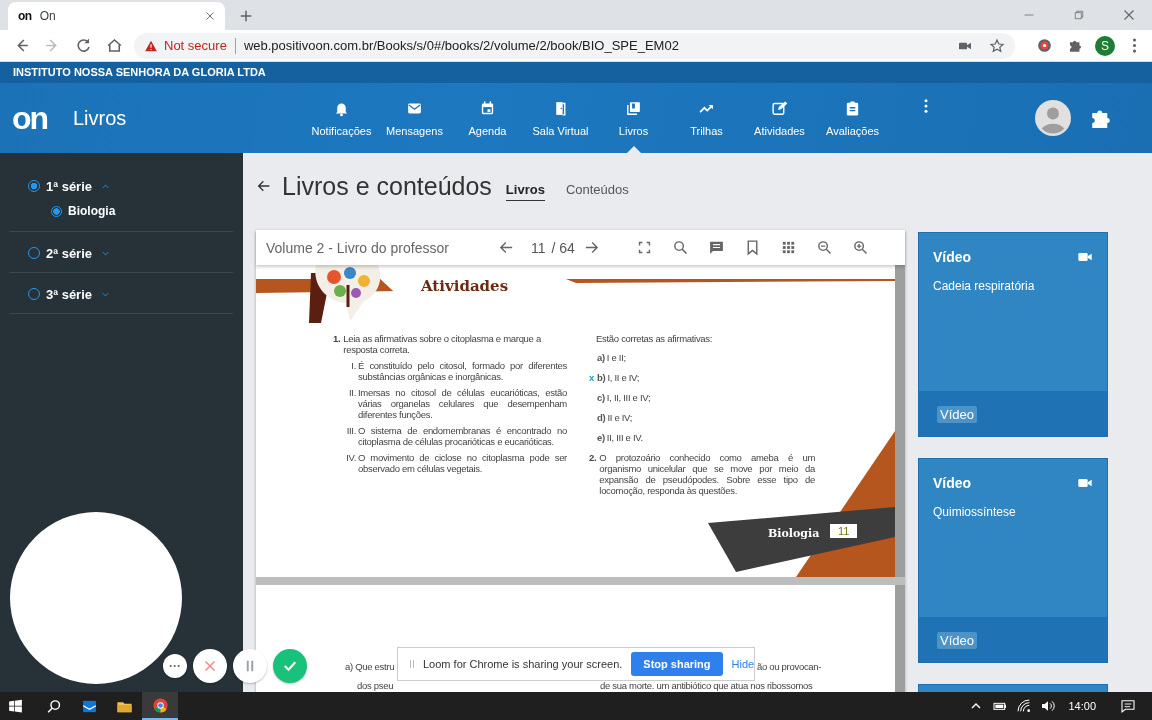 The image size is (1152, 720). Describe the element at coordinates (387, 186) in the screenshot. I see `page-title: Livros e conteúdos` at that location.